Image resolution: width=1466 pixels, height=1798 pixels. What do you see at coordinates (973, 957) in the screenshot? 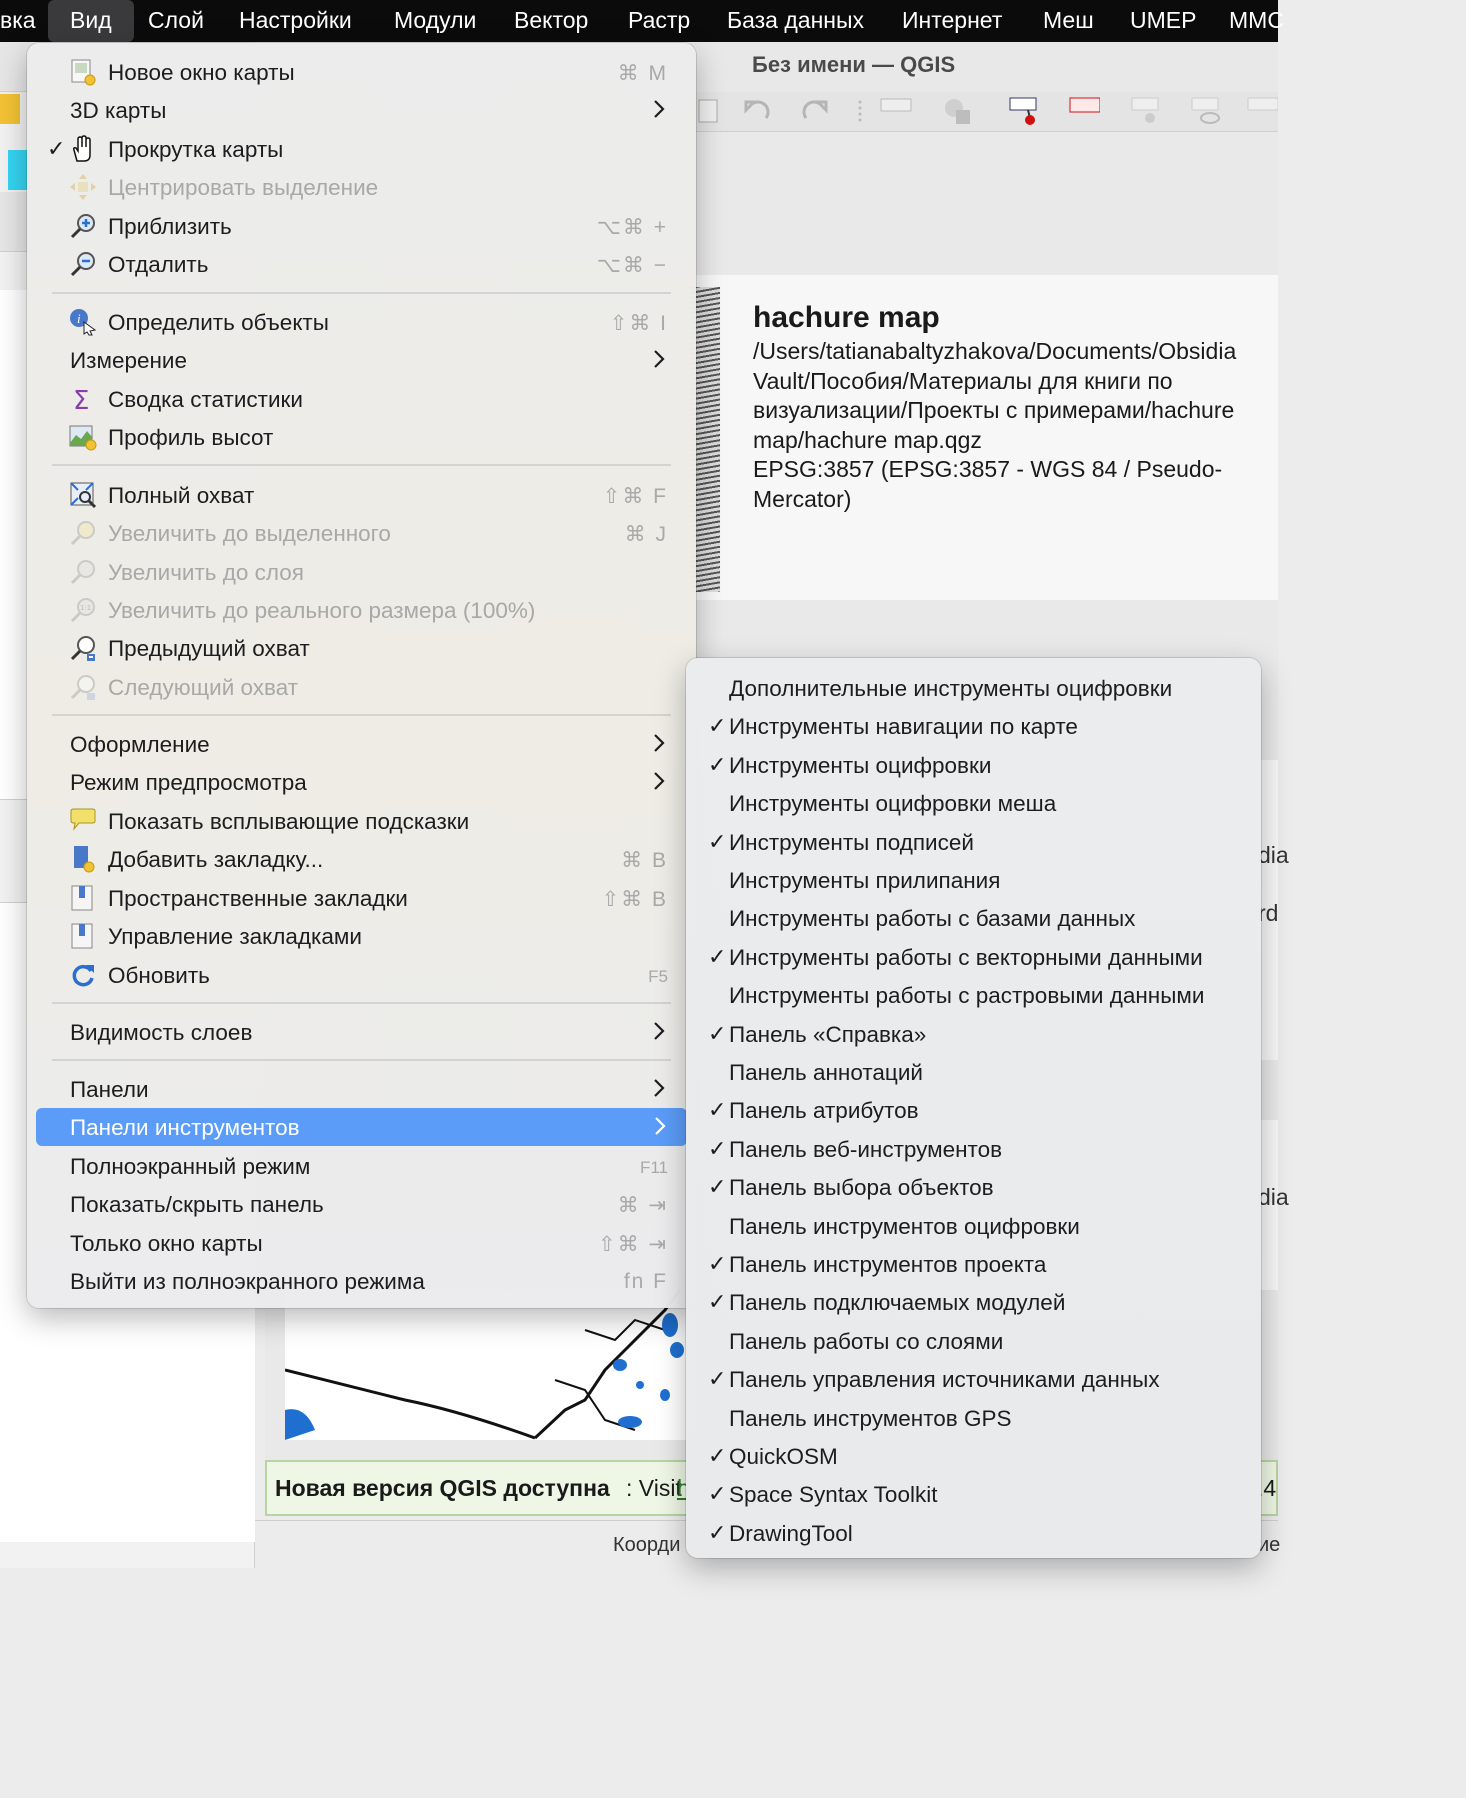
I see `toolbar-toggle-item: ✓ Инструменты работы с векторными данными` at bounding box center [973, 957].